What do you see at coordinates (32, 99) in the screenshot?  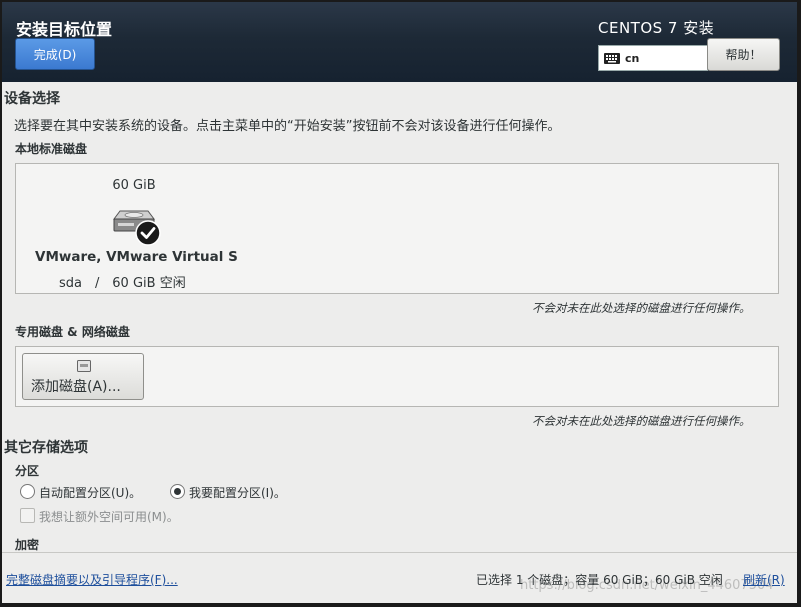 I see `device-selection-heading: 设备选择` at bounding box center [32, 99].